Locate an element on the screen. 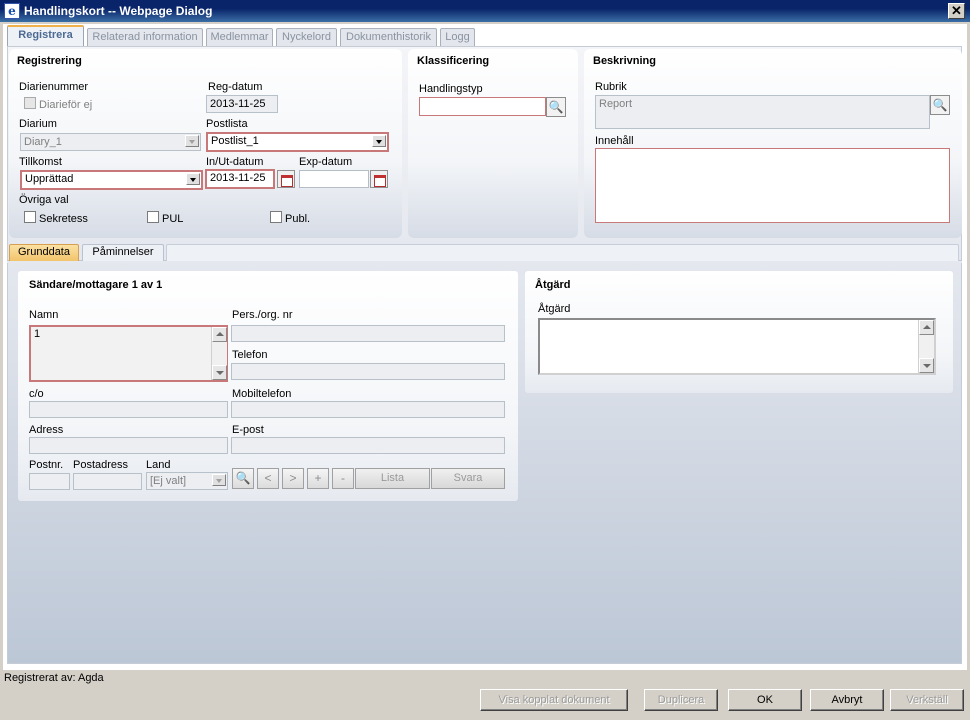  pul-checkbox is located at coordinates (153, 217).